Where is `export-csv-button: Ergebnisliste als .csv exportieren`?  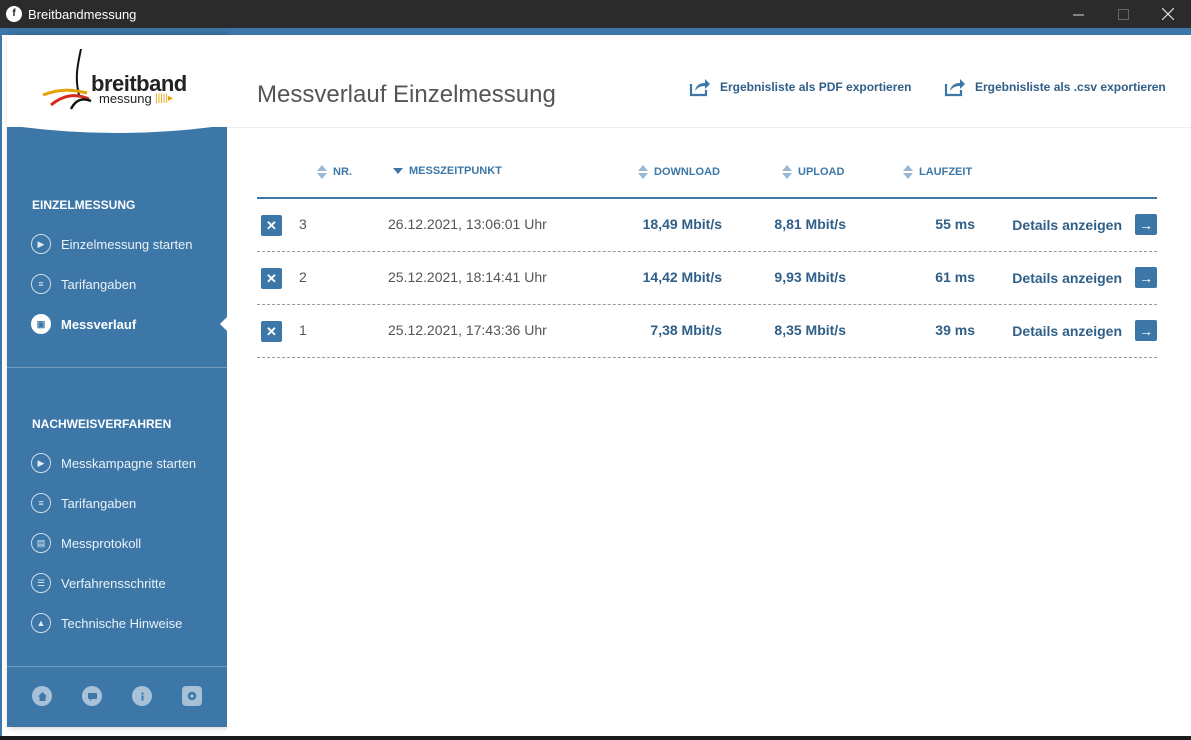 export-csv-button: Ergebnisliste als .csv exportieren is located at coordinates (1055, 87).